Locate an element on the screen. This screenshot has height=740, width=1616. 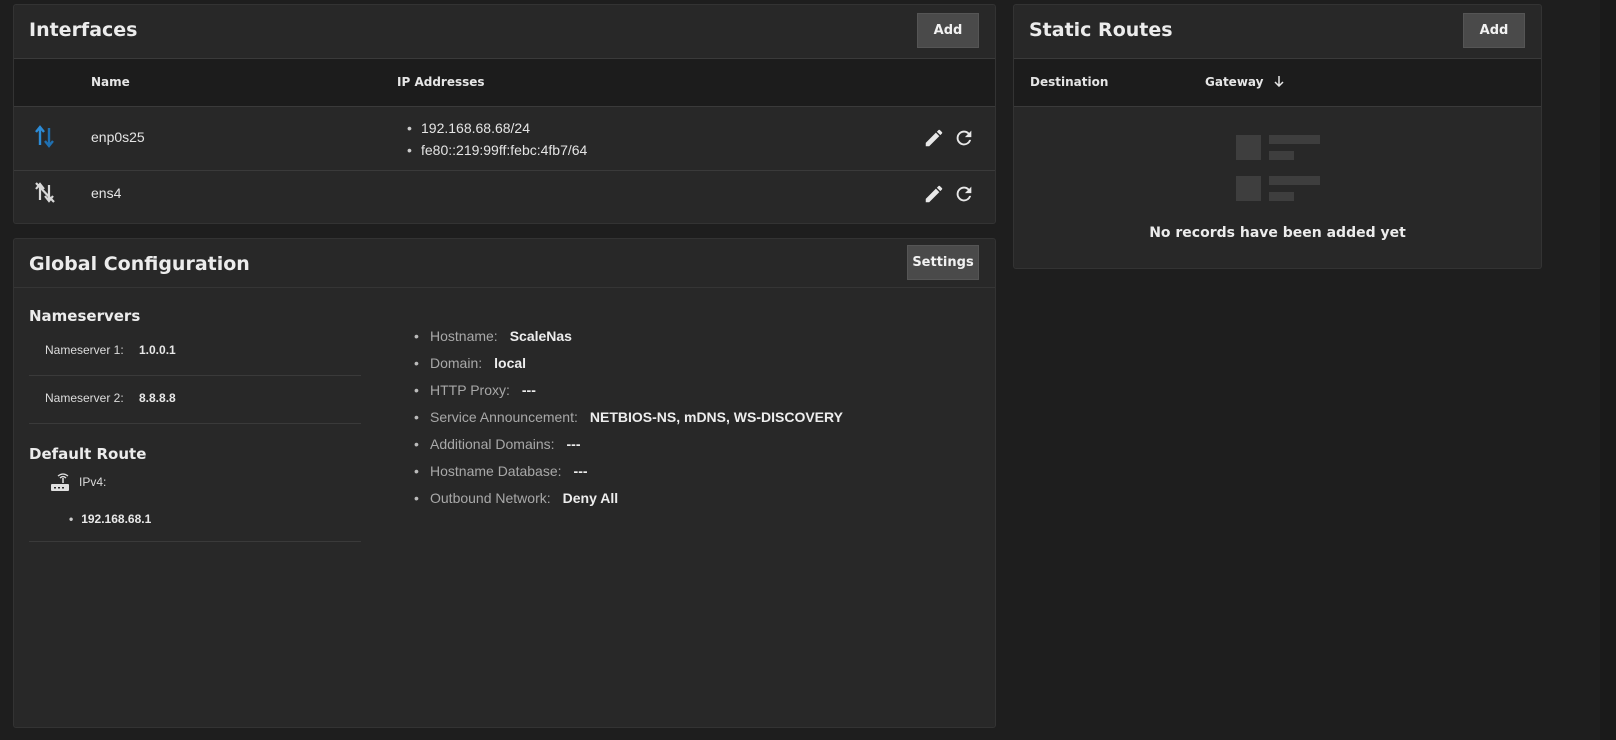
detail-item: Hostname:ScaleNas is located at coordinates (628, 336).